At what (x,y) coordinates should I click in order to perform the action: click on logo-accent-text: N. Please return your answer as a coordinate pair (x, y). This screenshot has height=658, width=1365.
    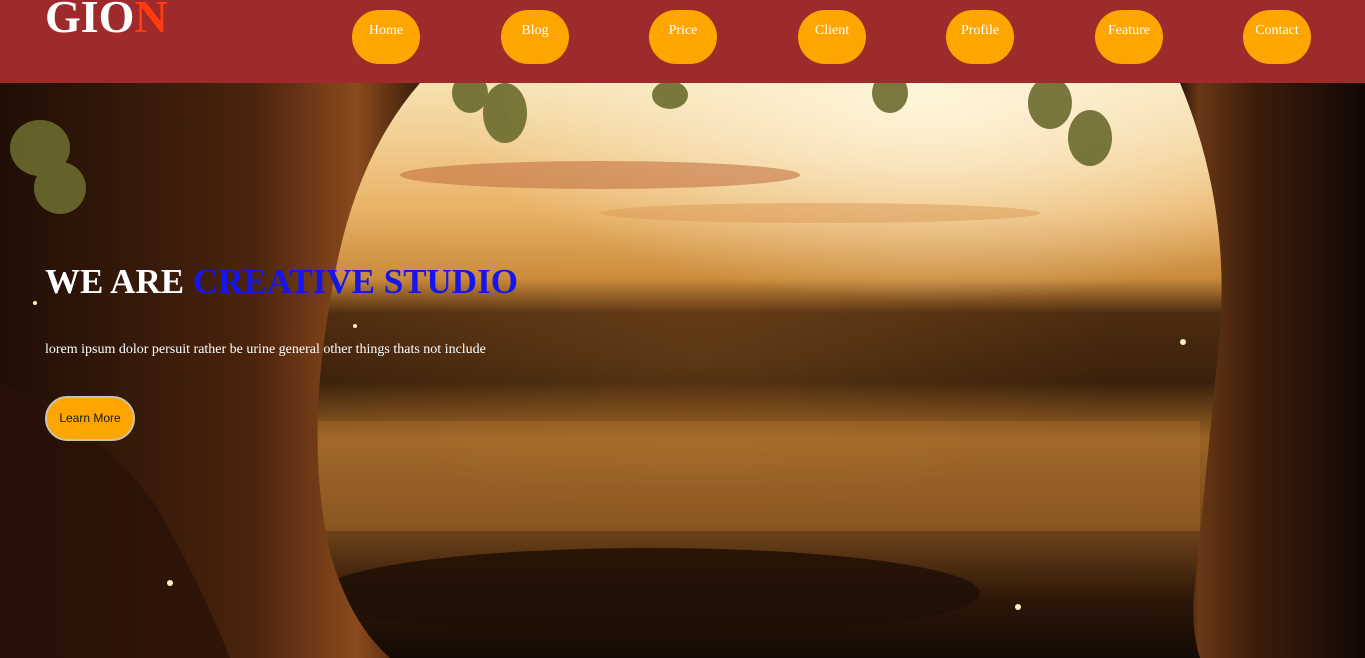
    Looking at the image, I should click on (151, 21).